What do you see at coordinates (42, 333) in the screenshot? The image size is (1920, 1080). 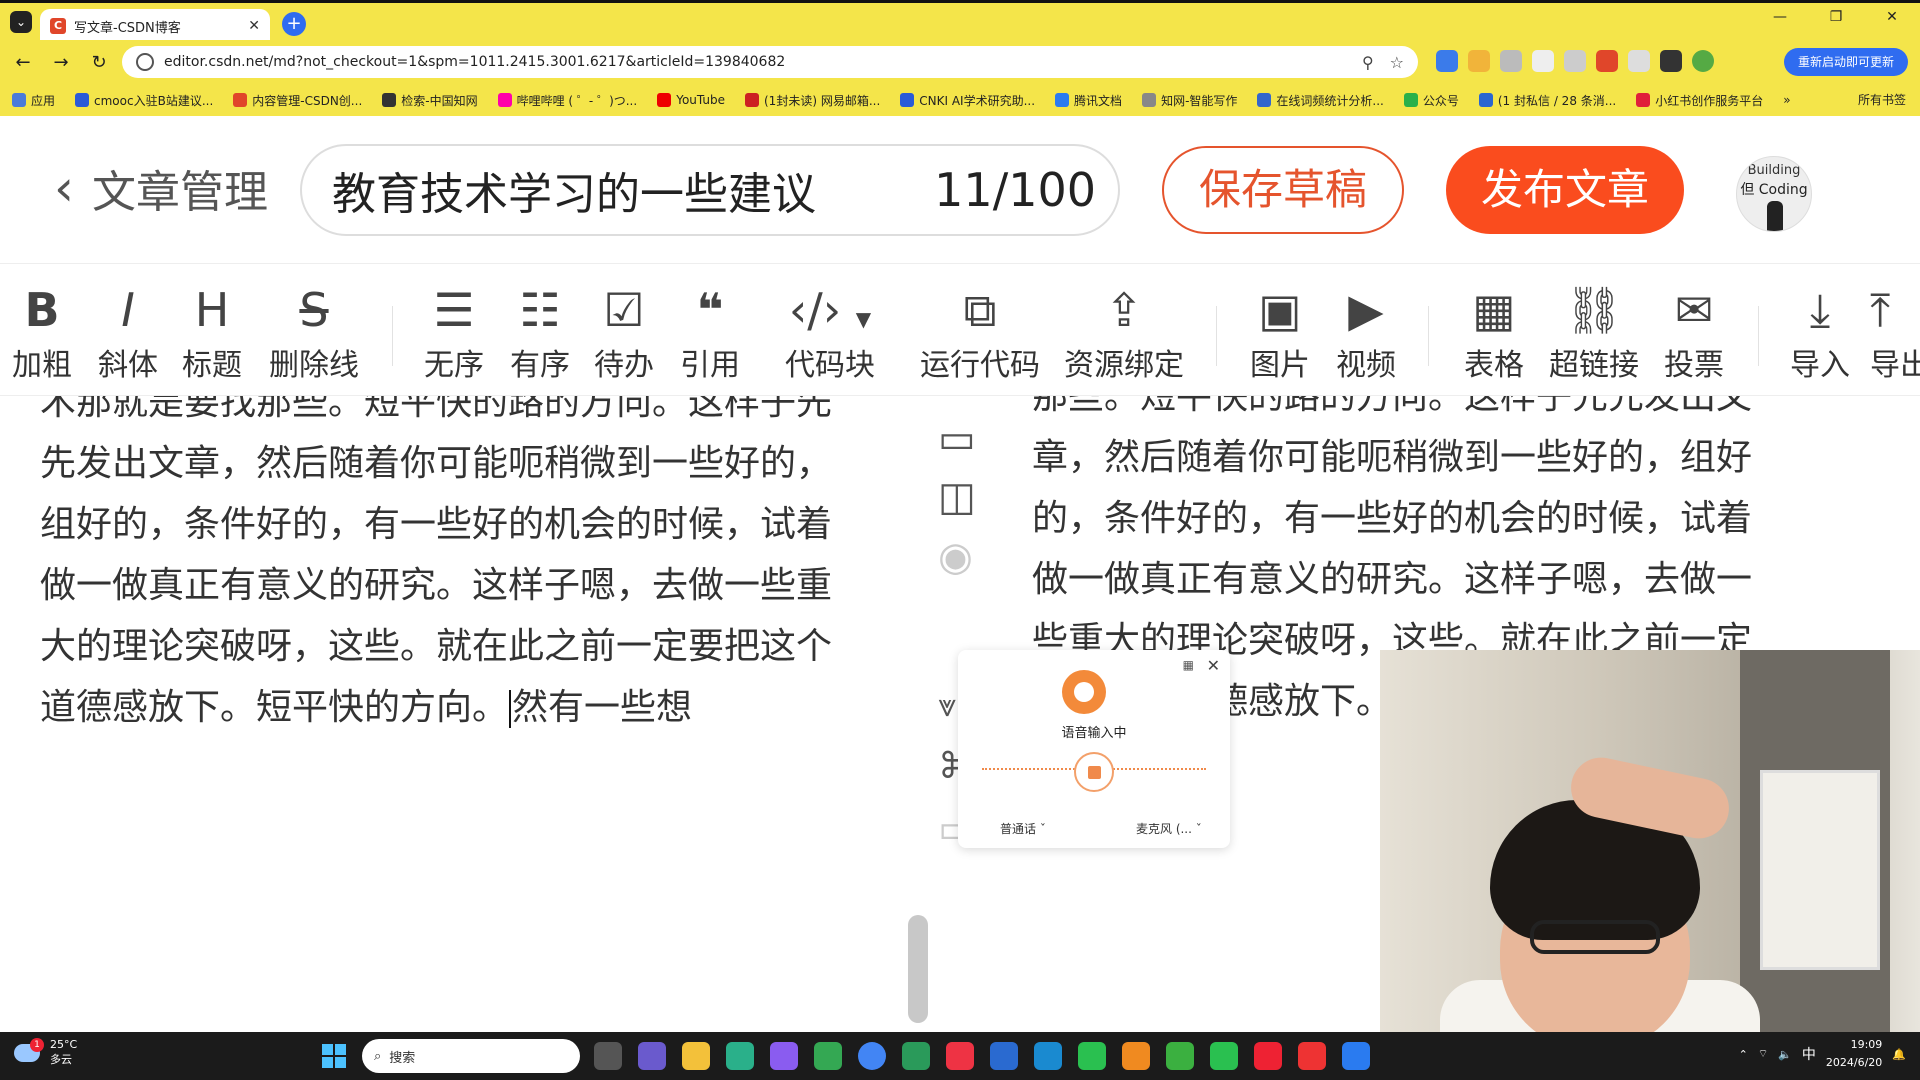 I see `bold-button: B 加粗` at bounding box center [42, 333].